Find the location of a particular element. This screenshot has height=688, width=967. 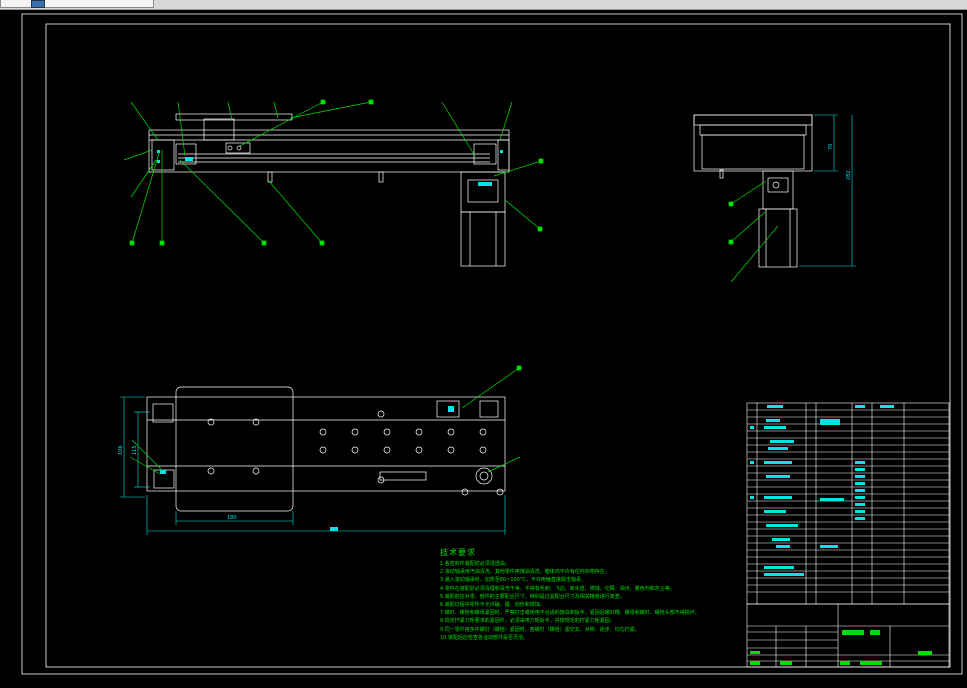

top-view-dim-labels: 180 106 115 is located at coordinates (228, 488).